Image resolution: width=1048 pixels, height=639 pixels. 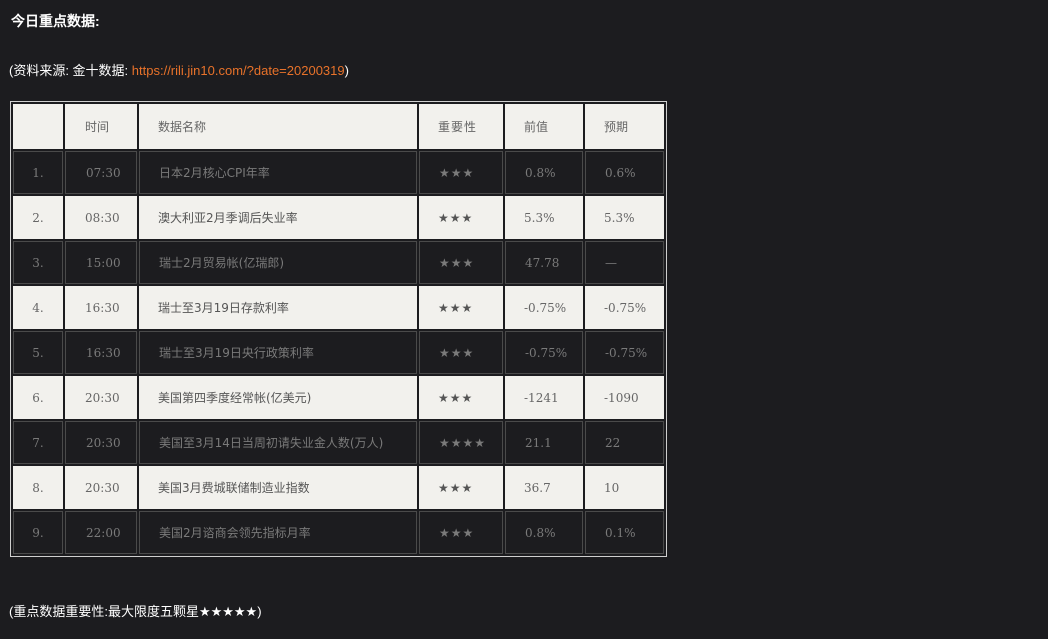 I want to click on table-header-row: 时间 数据名称 重要性 前值 预期, so click(x=338, y=126).